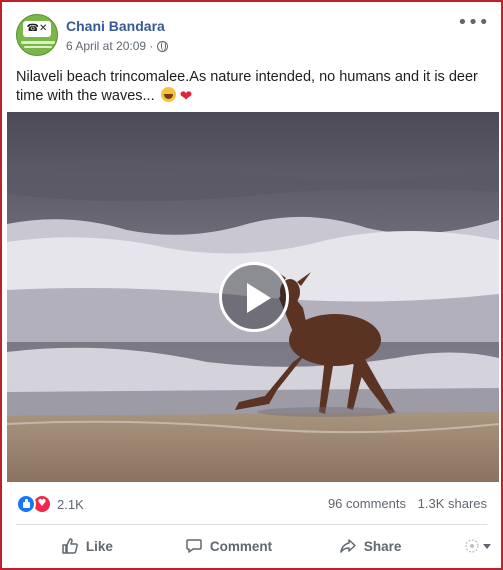 Image resolution: width=503 pixels, height=570 pixels. What do you see at coordinates (26, 504) in the screenshot?
I see `like-reaction-icon` at bounding box center [26, 504].